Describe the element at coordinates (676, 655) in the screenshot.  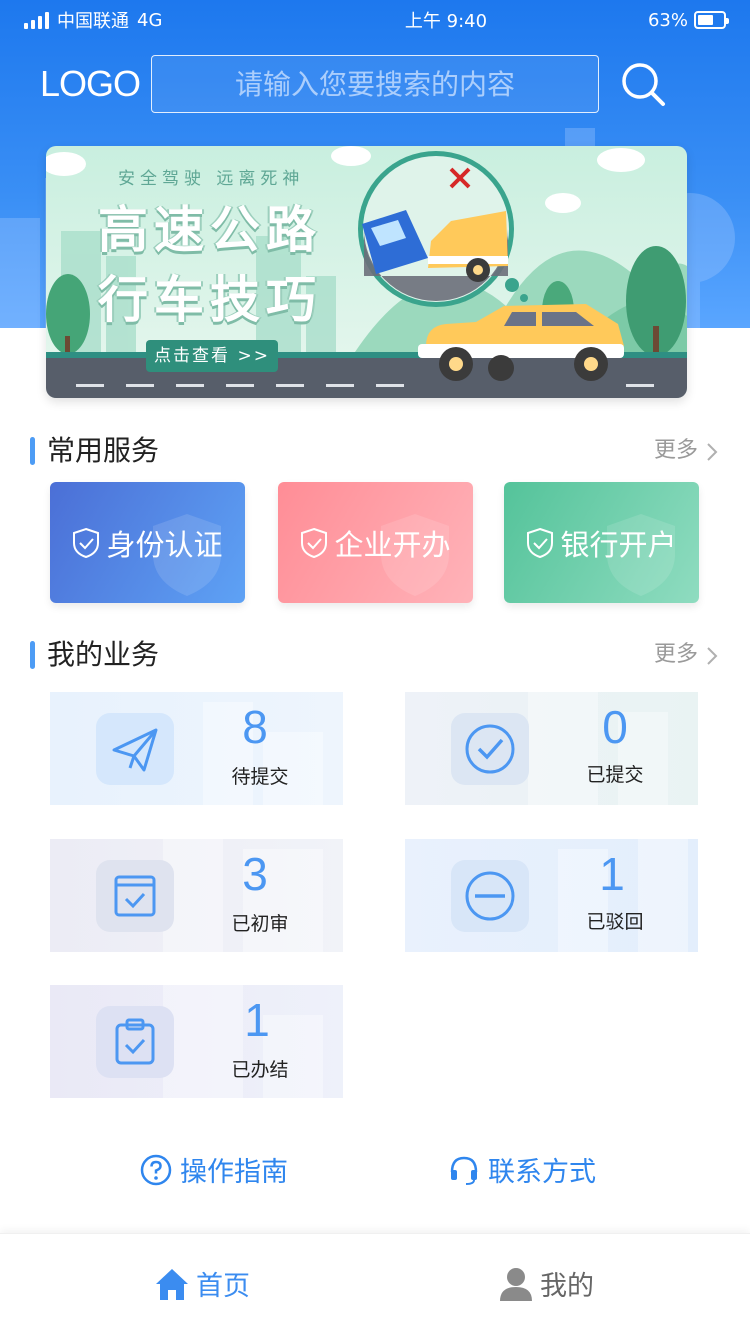
I see `my-business-more-link: 更多` at that location.